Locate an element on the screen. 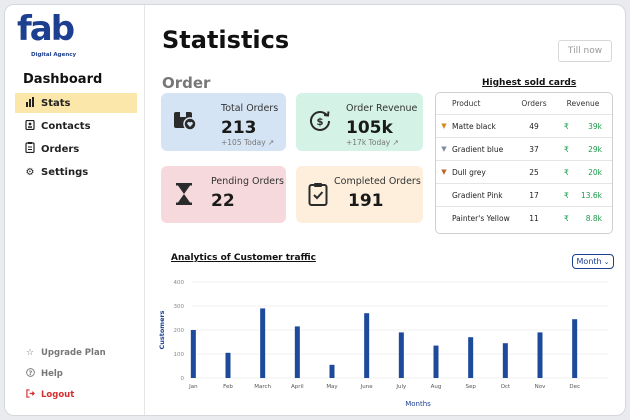 Image resolution: width=630 pixels, height=420 pixels. logout-icon is located at coordinates (30, 395).